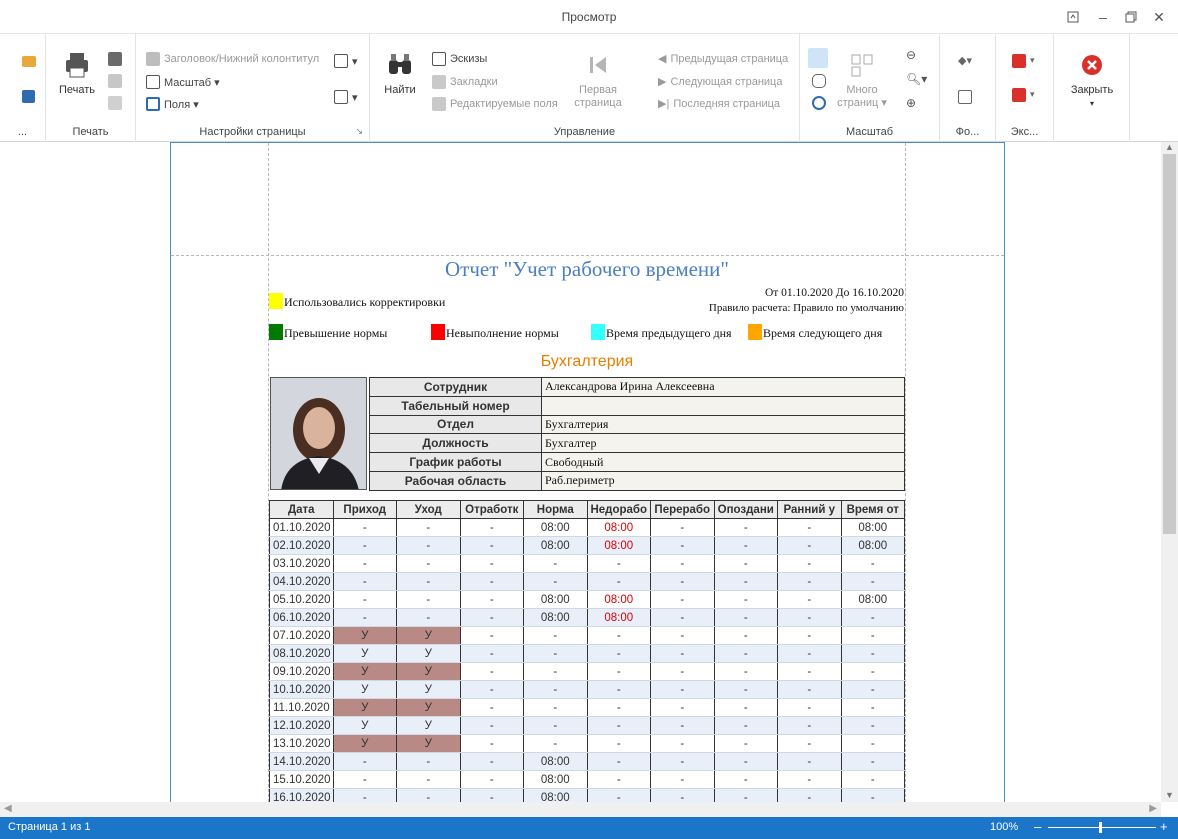  Describe the element at coordinates (153, 59) in the screenshot. I see `header-footer-icon` at that location.